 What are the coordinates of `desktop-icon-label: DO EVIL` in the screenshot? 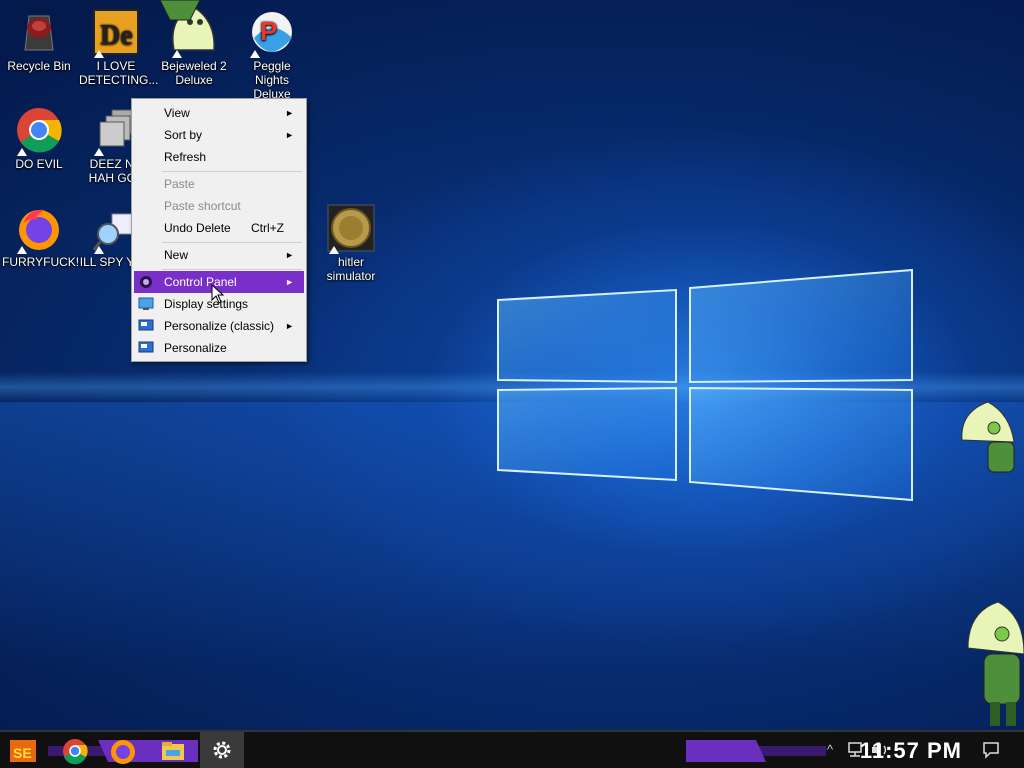 It's located at (39, 164).